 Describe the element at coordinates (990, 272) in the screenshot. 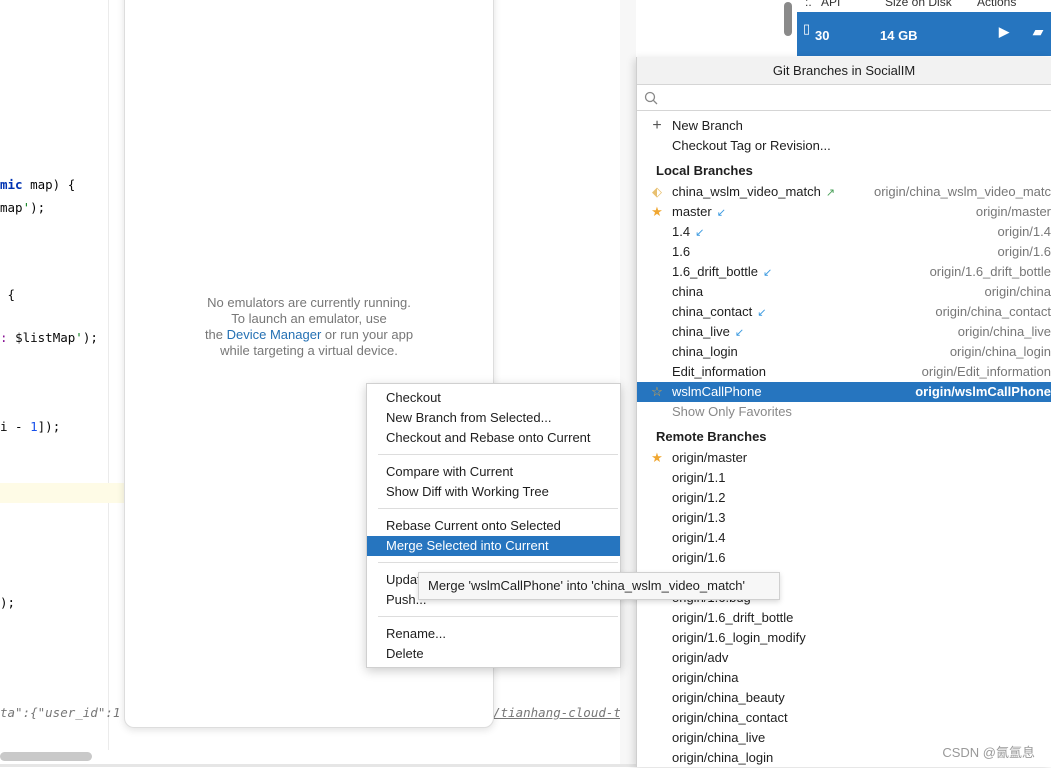

I see `tracked-remote: origin/1.6_drift_bottle` at that location.